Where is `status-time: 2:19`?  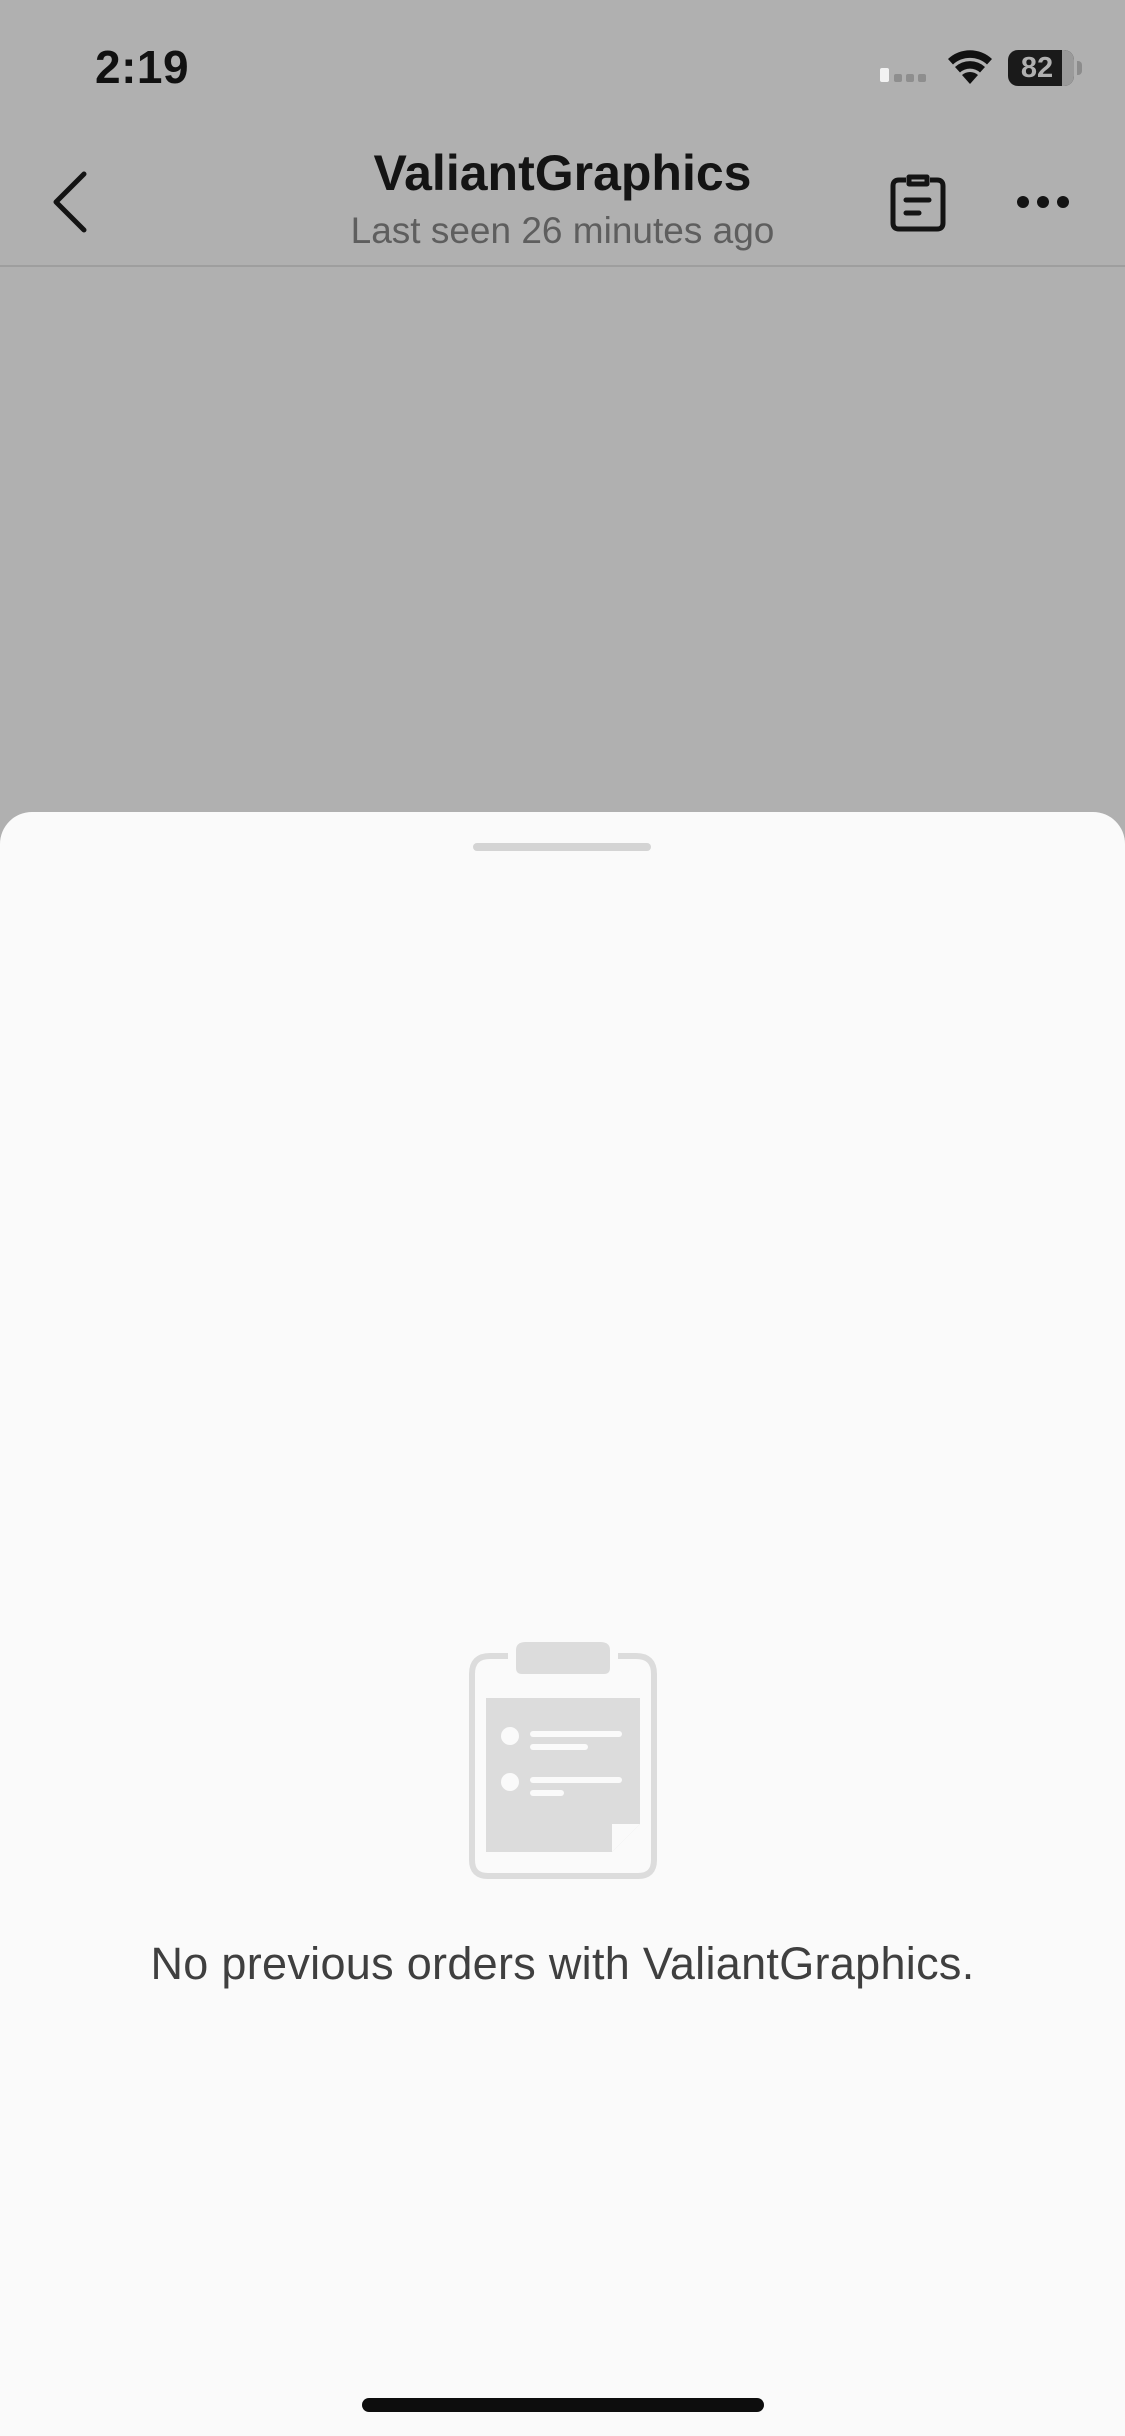 status-time: 2:19 is located at coordinates (142, 67).